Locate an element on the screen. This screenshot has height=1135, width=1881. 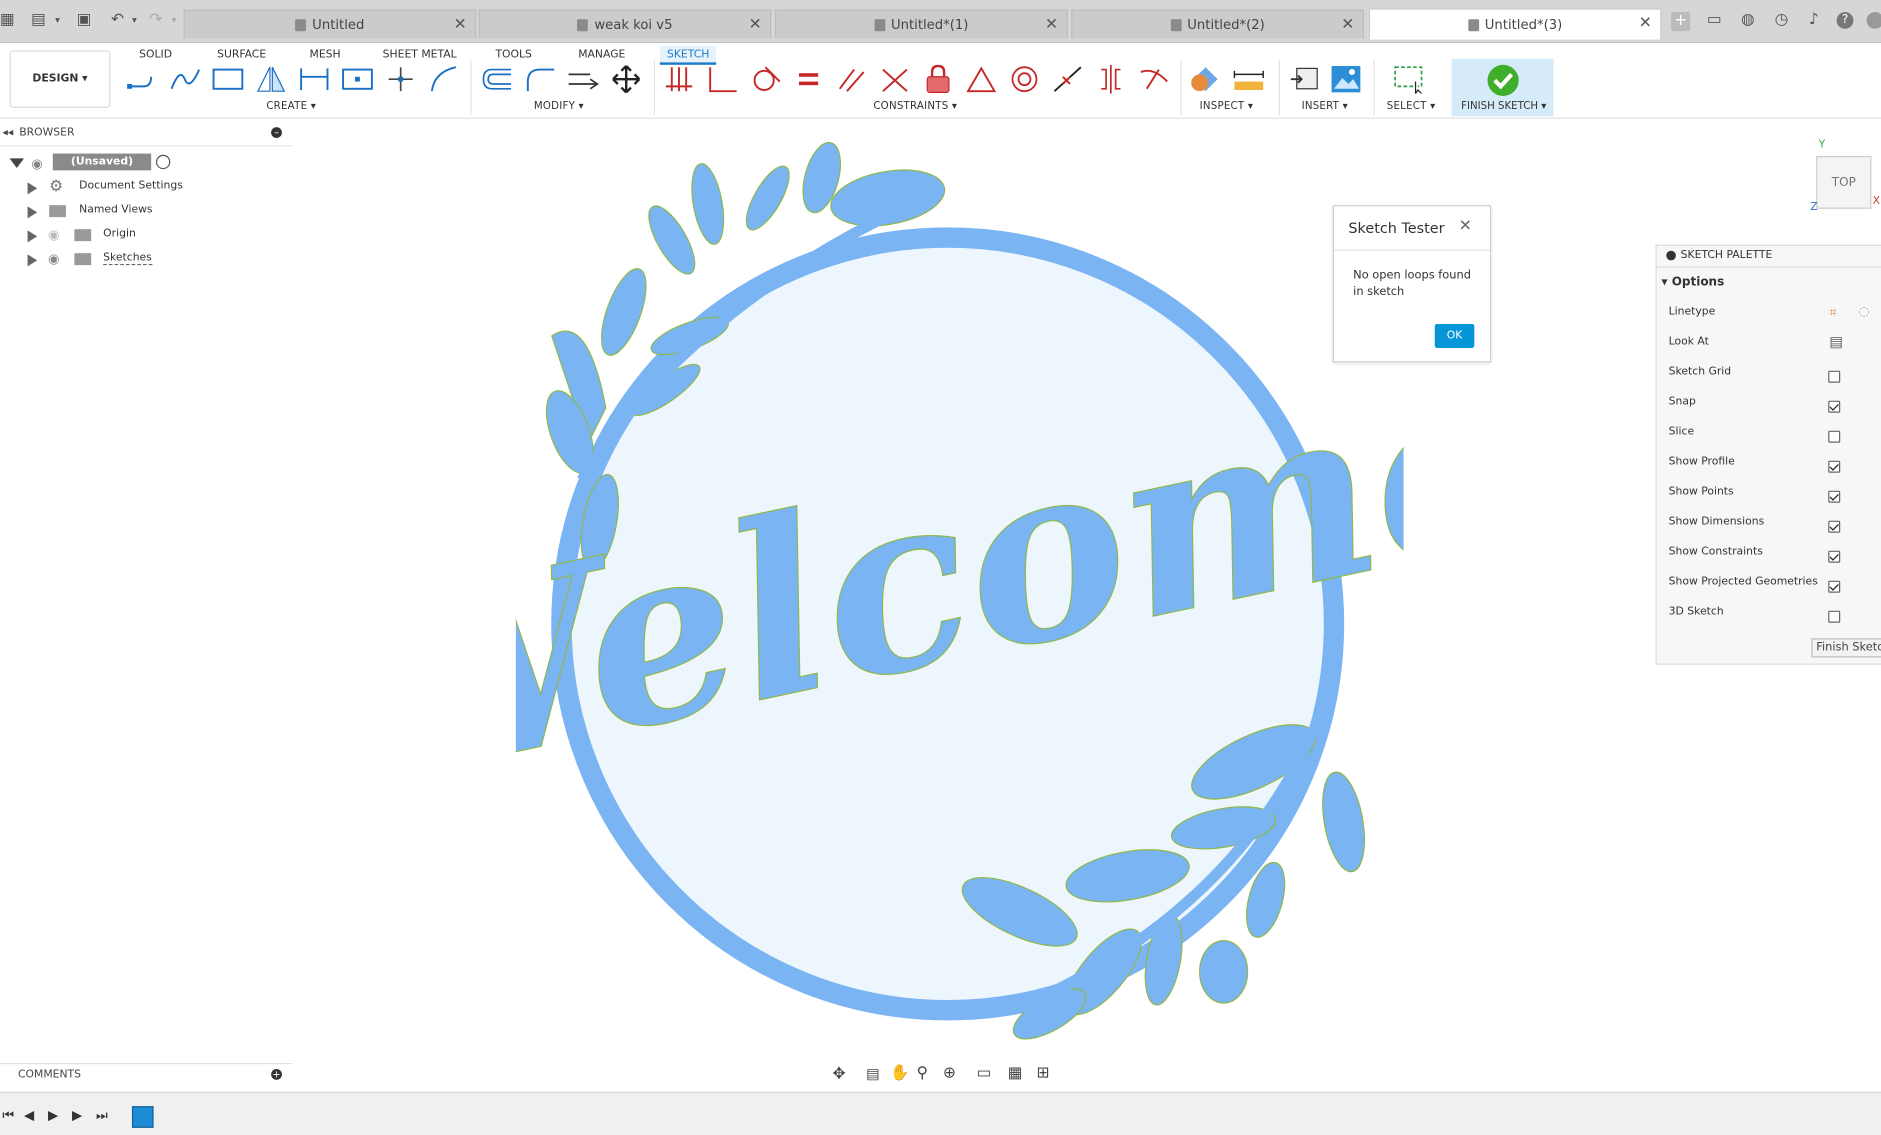
centerline-icon: ◌ is located at coordinates (1864, 312).